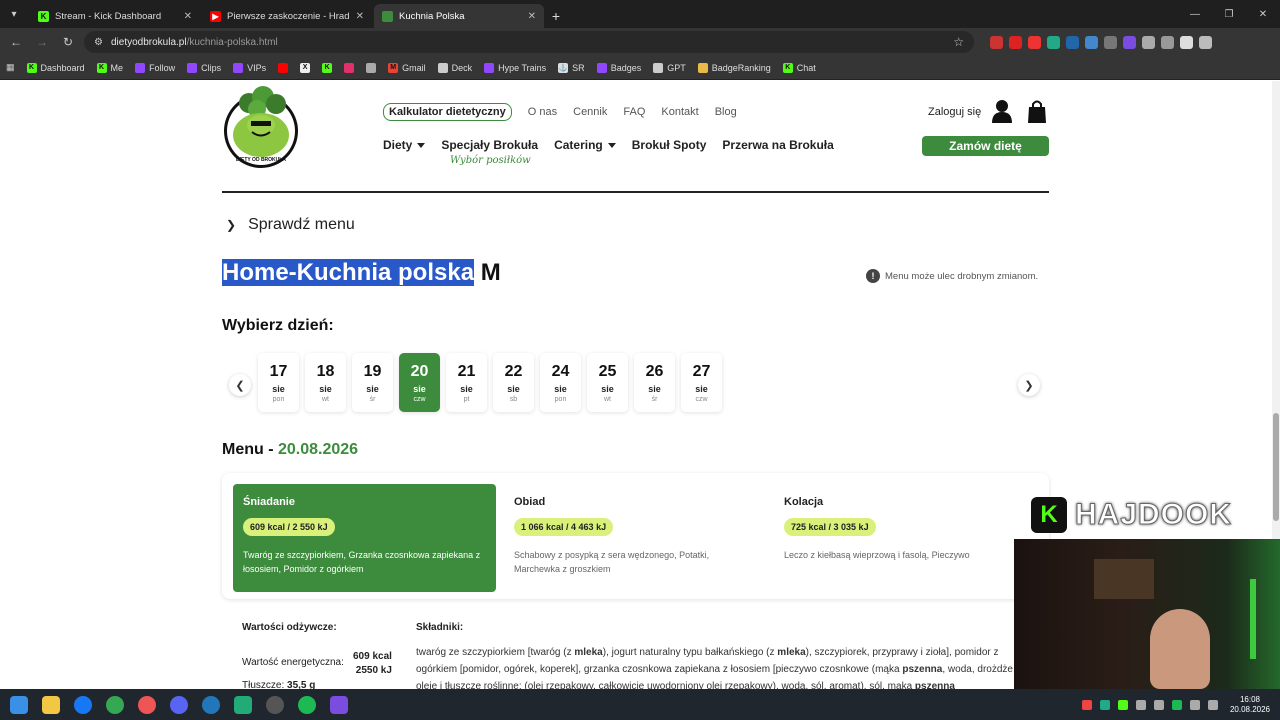  Describe the element at coordinates (51, 704) in the screenshot. I see `file-explorer-icon` at that location.